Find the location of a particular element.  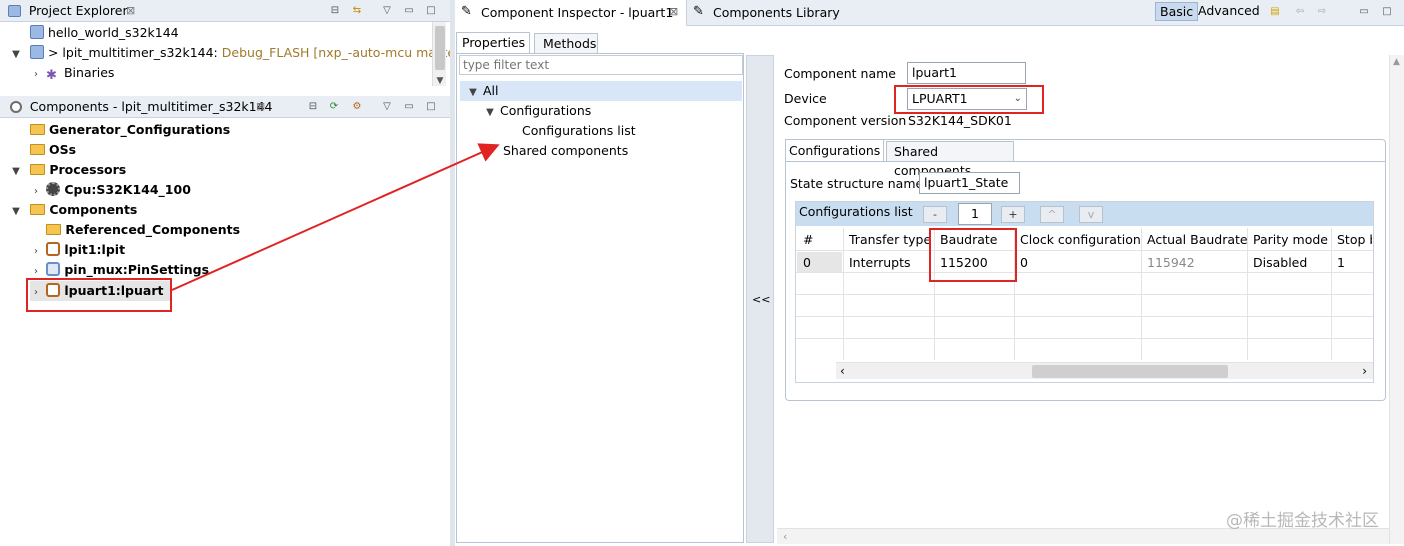

watermark: @稀土掘金技术社区 is located at coordinates (1302, 521).